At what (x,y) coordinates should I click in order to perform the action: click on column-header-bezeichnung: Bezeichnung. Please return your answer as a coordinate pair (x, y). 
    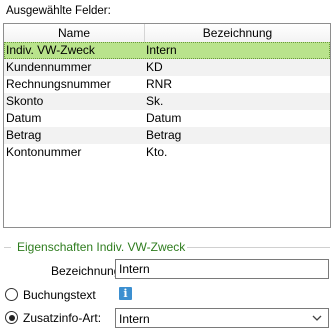
    Looking at the image, I should click on (237, 33).